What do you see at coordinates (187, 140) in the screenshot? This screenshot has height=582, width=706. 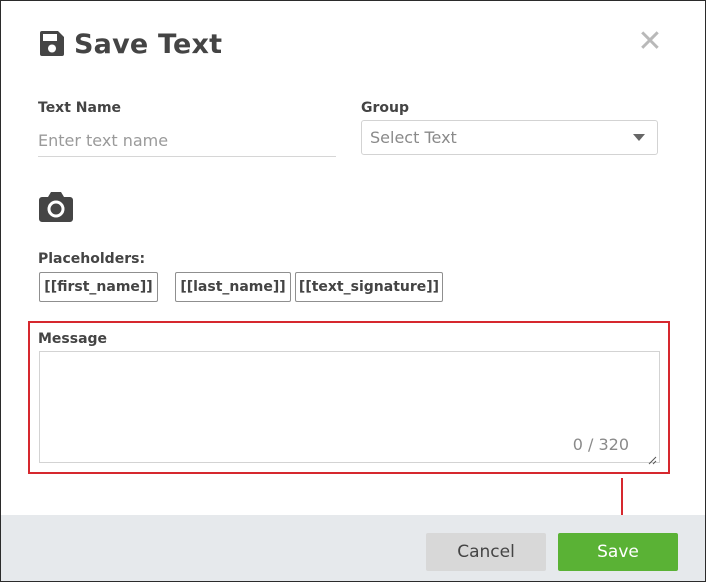 I see `text-name-input` at bounding box center [187, 140].